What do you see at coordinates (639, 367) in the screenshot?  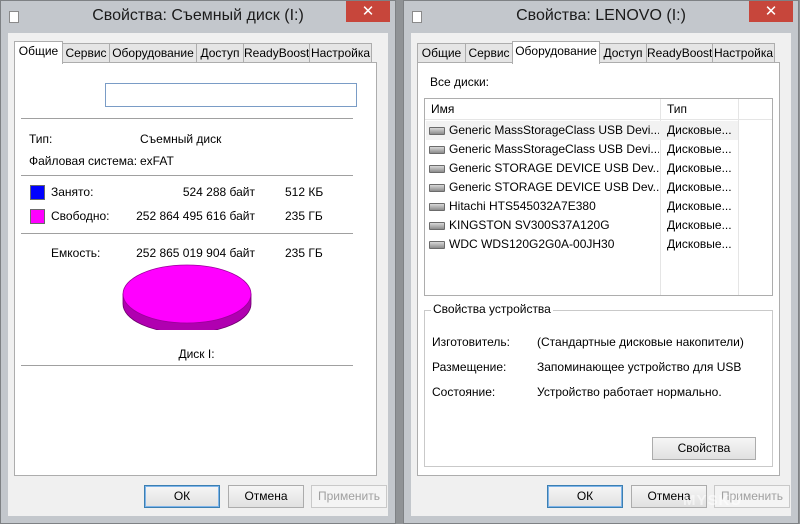 I see `location-value: Запоминающее устройство для USB` at bounding box center [639, 367].